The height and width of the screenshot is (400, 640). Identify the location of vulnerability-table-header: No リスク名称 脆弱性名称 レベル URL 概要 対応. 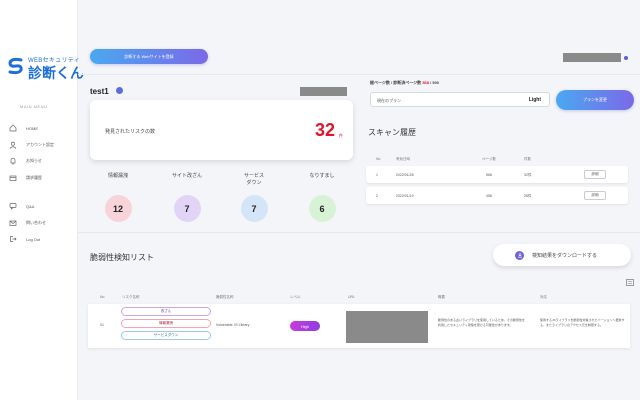
(360, 299).